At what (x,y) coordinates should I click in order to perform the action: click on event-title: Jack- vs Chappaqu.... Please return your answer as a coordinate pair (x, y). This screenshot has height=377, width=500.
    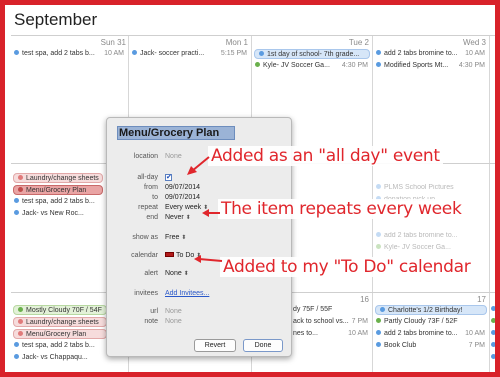
    Looking at the image, I should click on (55, 357).